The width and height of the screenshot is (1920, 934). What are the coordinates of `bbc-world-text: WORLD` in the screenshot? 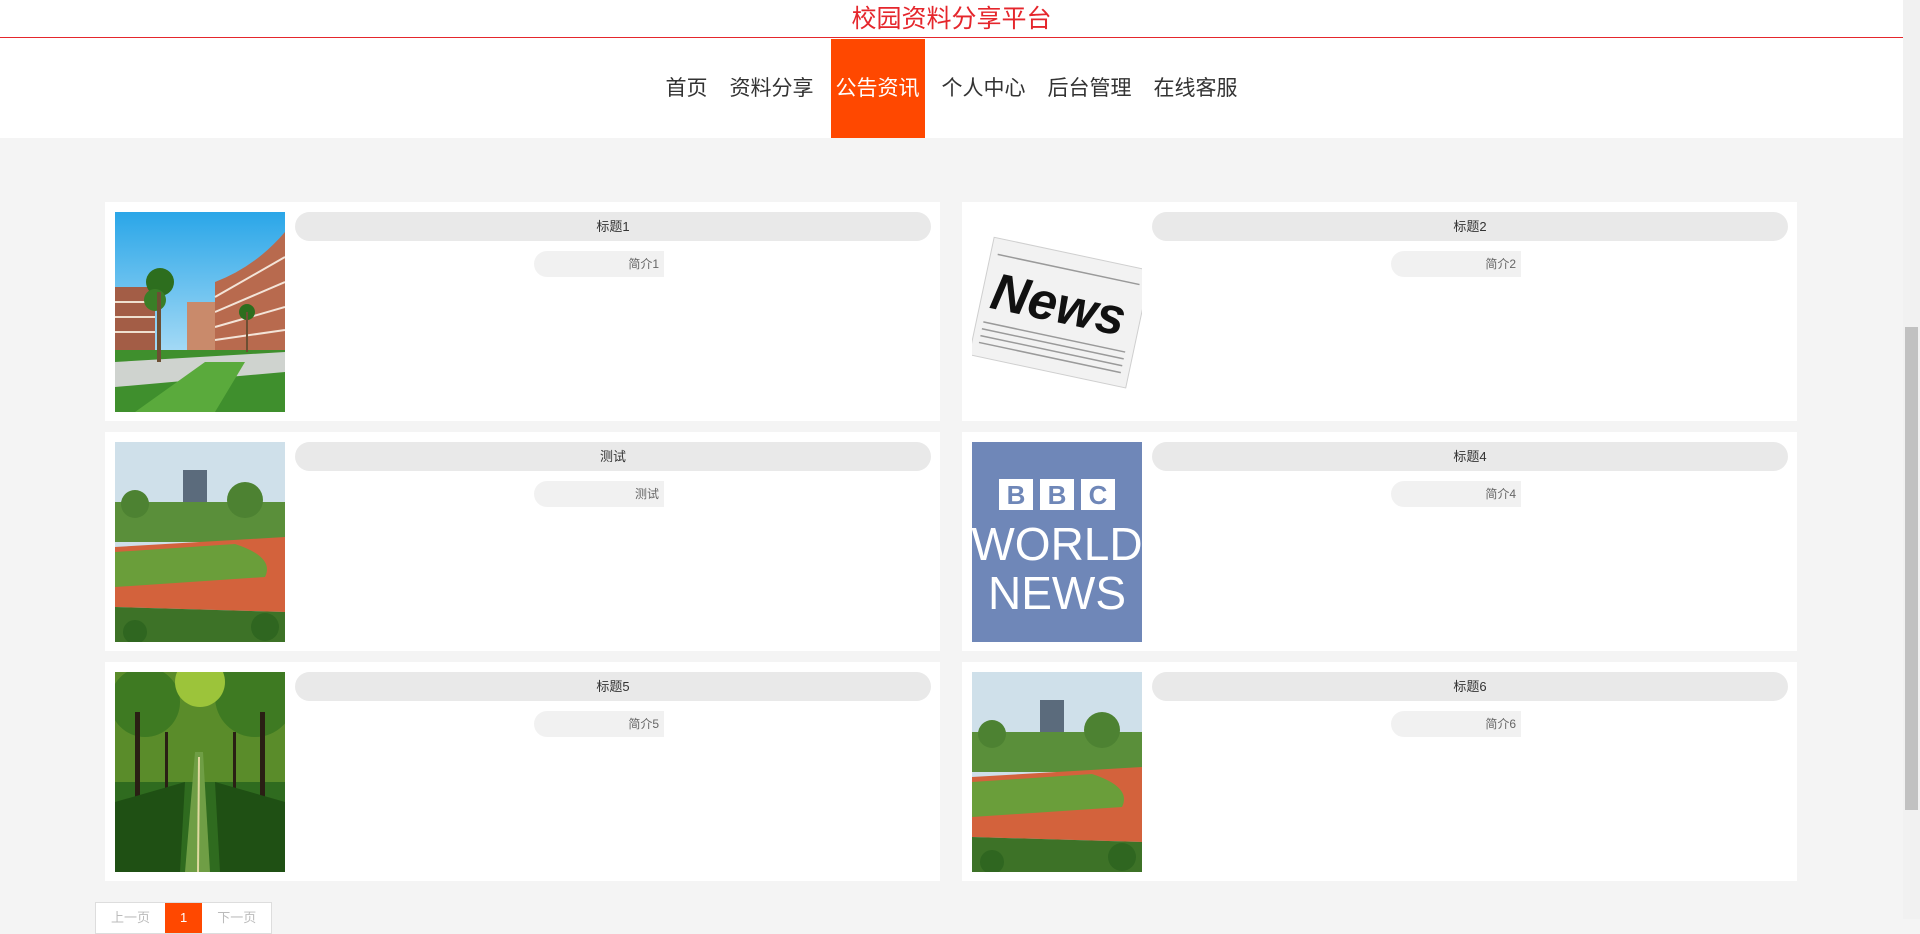 It's located at (1057, 544).